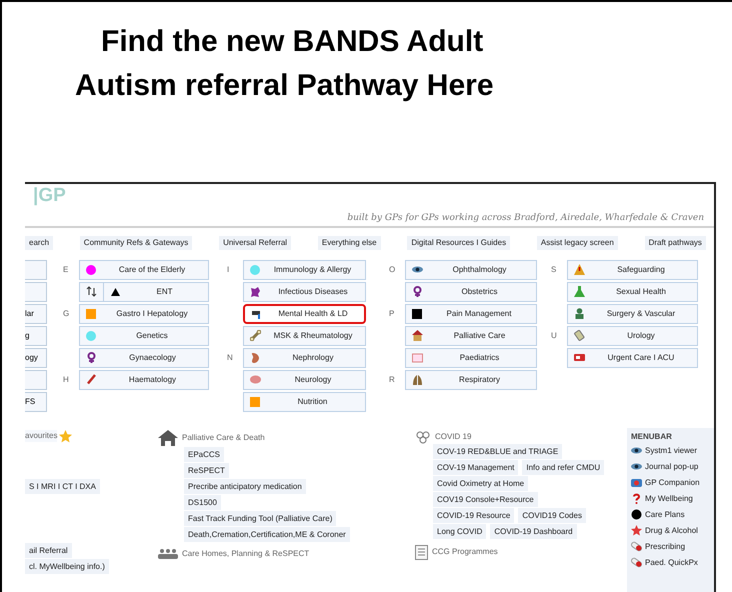  I want to click on specialty-button: Paediatrics, so click(471, 358).